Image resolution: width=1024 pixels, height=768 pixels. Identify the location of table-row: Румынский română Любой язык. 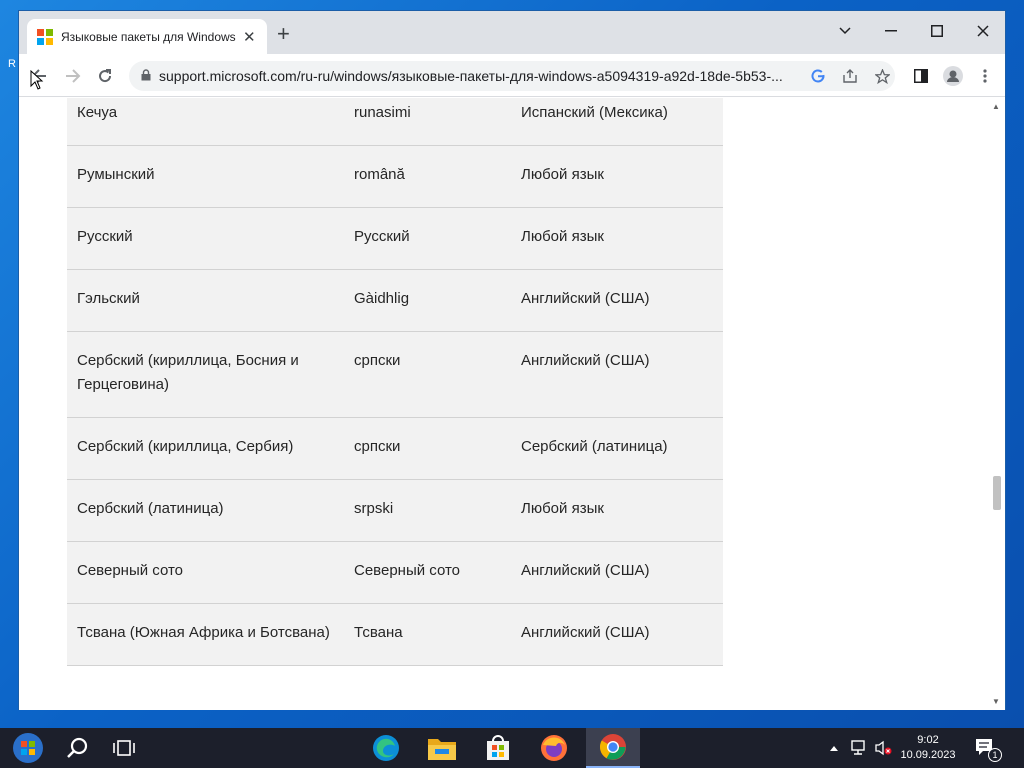
(395, 176).